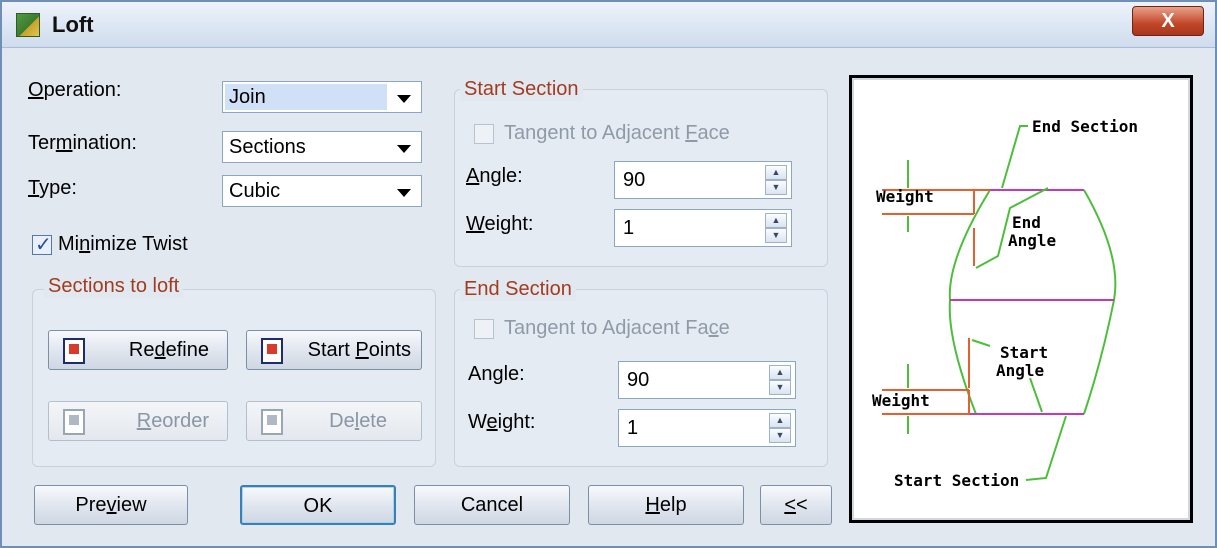 The width and height of the screenshot is (1217, 548). Describe the element at coordinates (28, 25) in the screenshot. I see `loft-app-icon` at that location.